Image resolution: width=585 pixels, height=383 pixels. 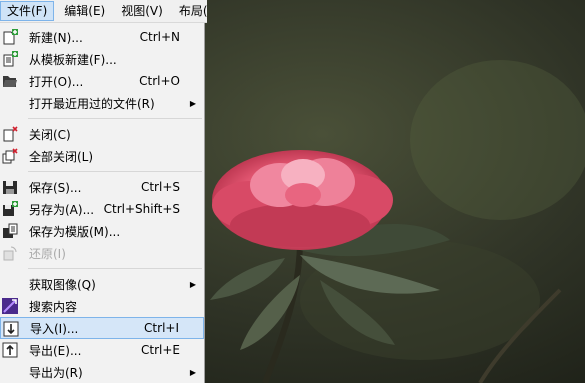 What do you see at coordinates (159, 81) in the screenshot?
I see `menu-item-shortcut: Ctrl+O` at bounding box center [159, 81].